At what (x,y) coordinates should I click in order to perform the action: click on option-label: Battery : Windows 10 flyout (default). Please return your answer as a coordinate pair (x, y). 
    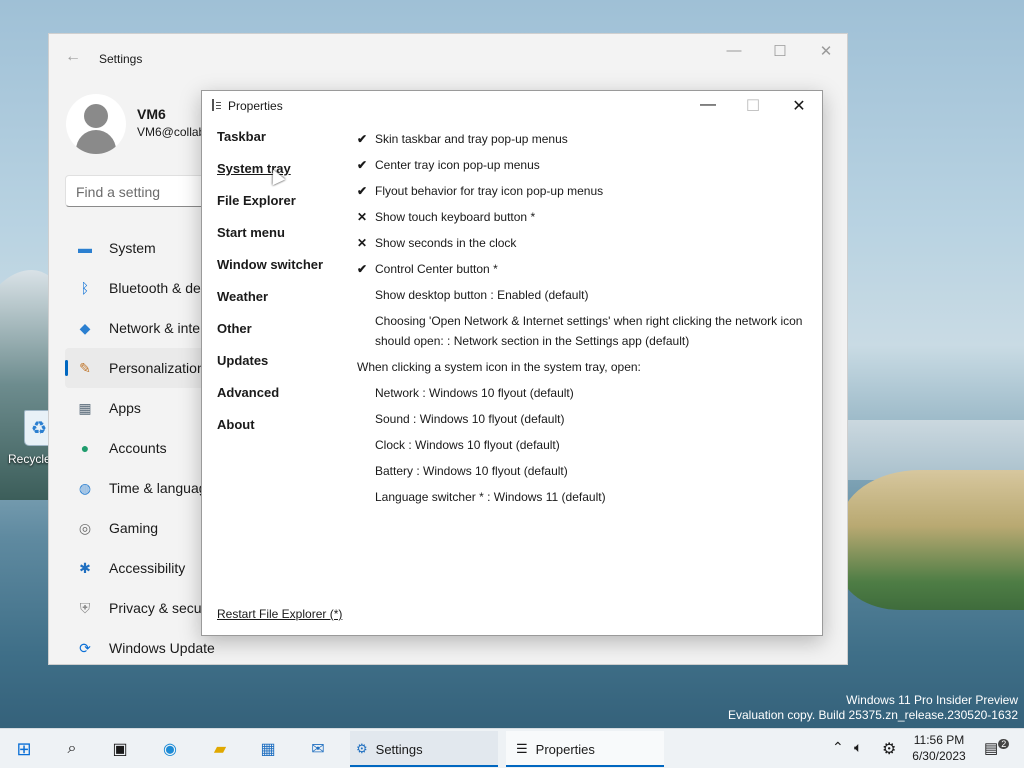
    Looking at the image, I should click on (471, 471).